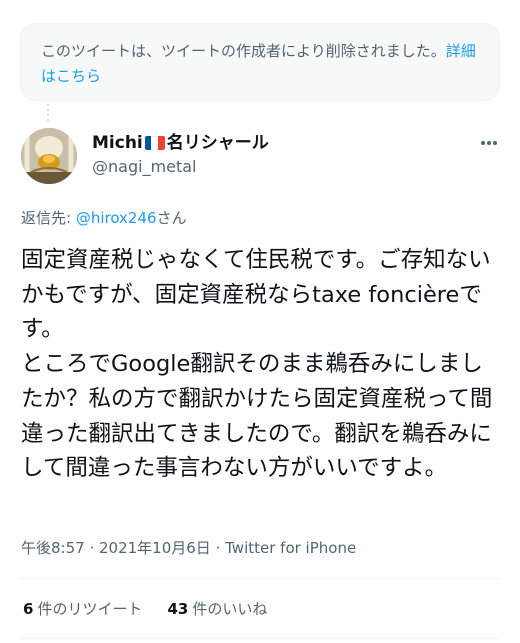  Describe the element at coordinates (28, 609) in the screenshot. I see `retweets-count: 6` at that location.